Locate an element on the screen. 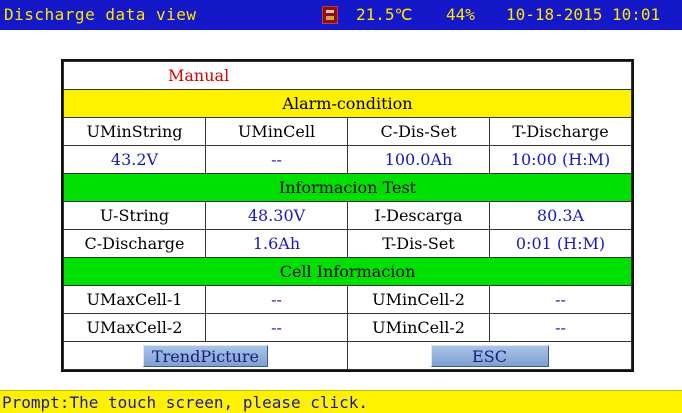  trend-button-cell: TrendPicture is located at coordinates (205, 355).